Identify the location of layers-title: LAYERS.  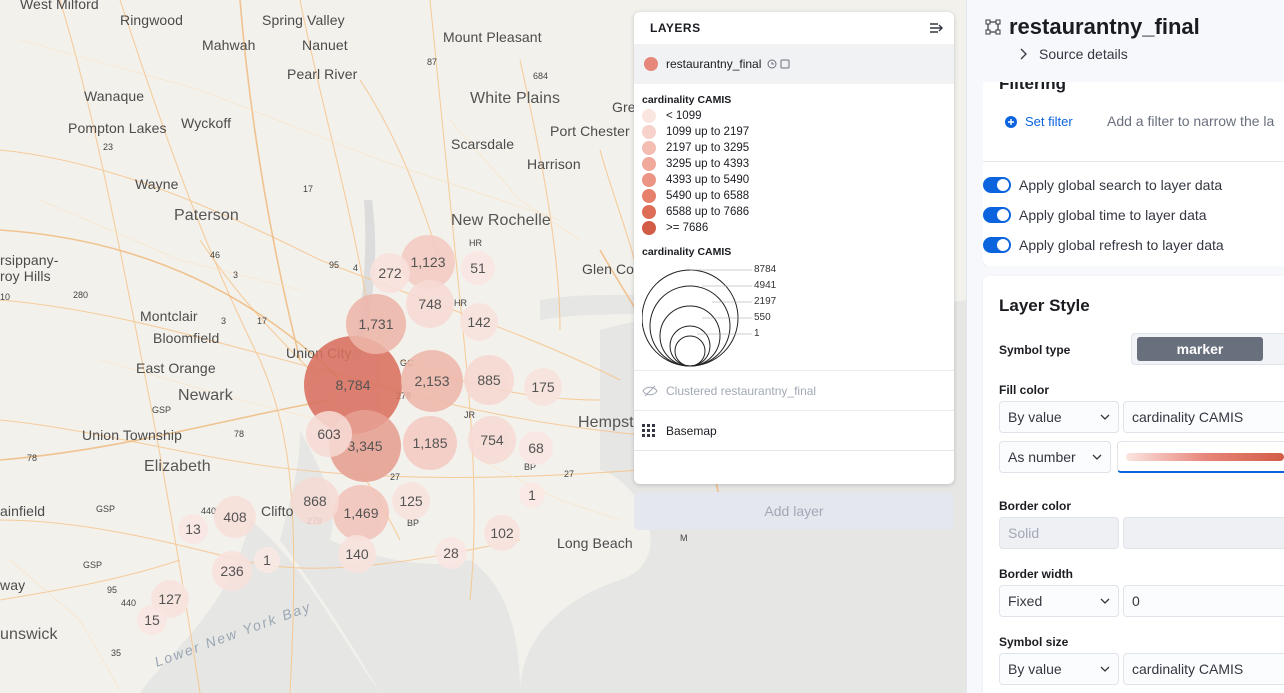
(675, 28).